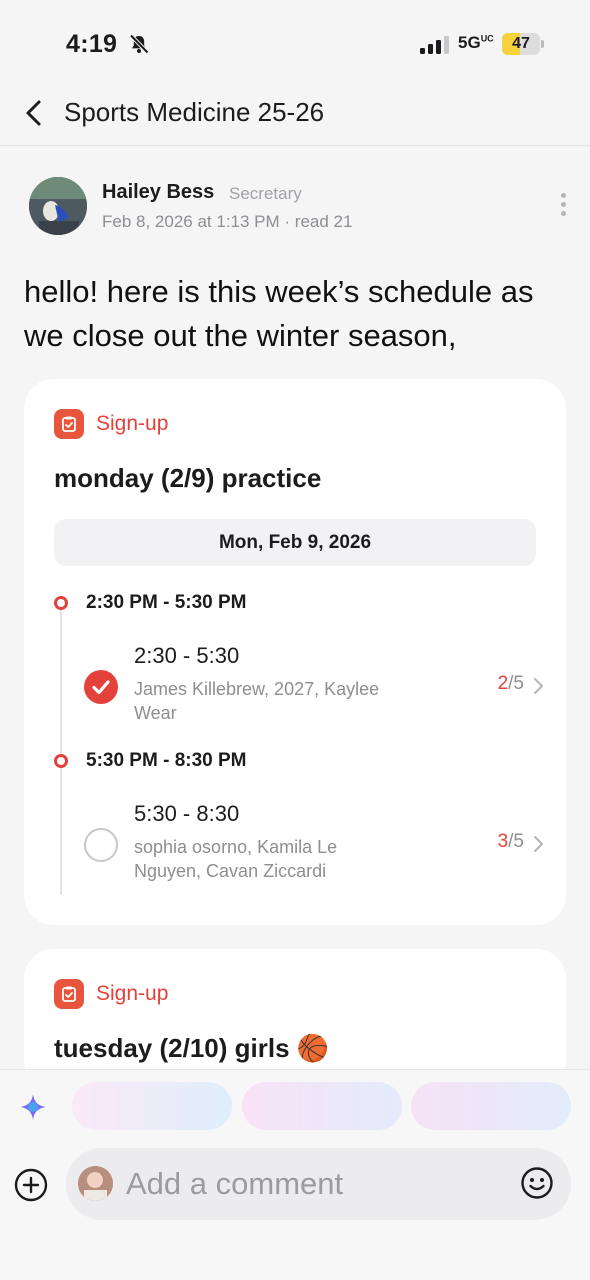 The image size is (590, 1280). What do you see at coordinates (139, 44) in the screenshot?
I see `bell-slash-icon` at bounding box center [139, 44].